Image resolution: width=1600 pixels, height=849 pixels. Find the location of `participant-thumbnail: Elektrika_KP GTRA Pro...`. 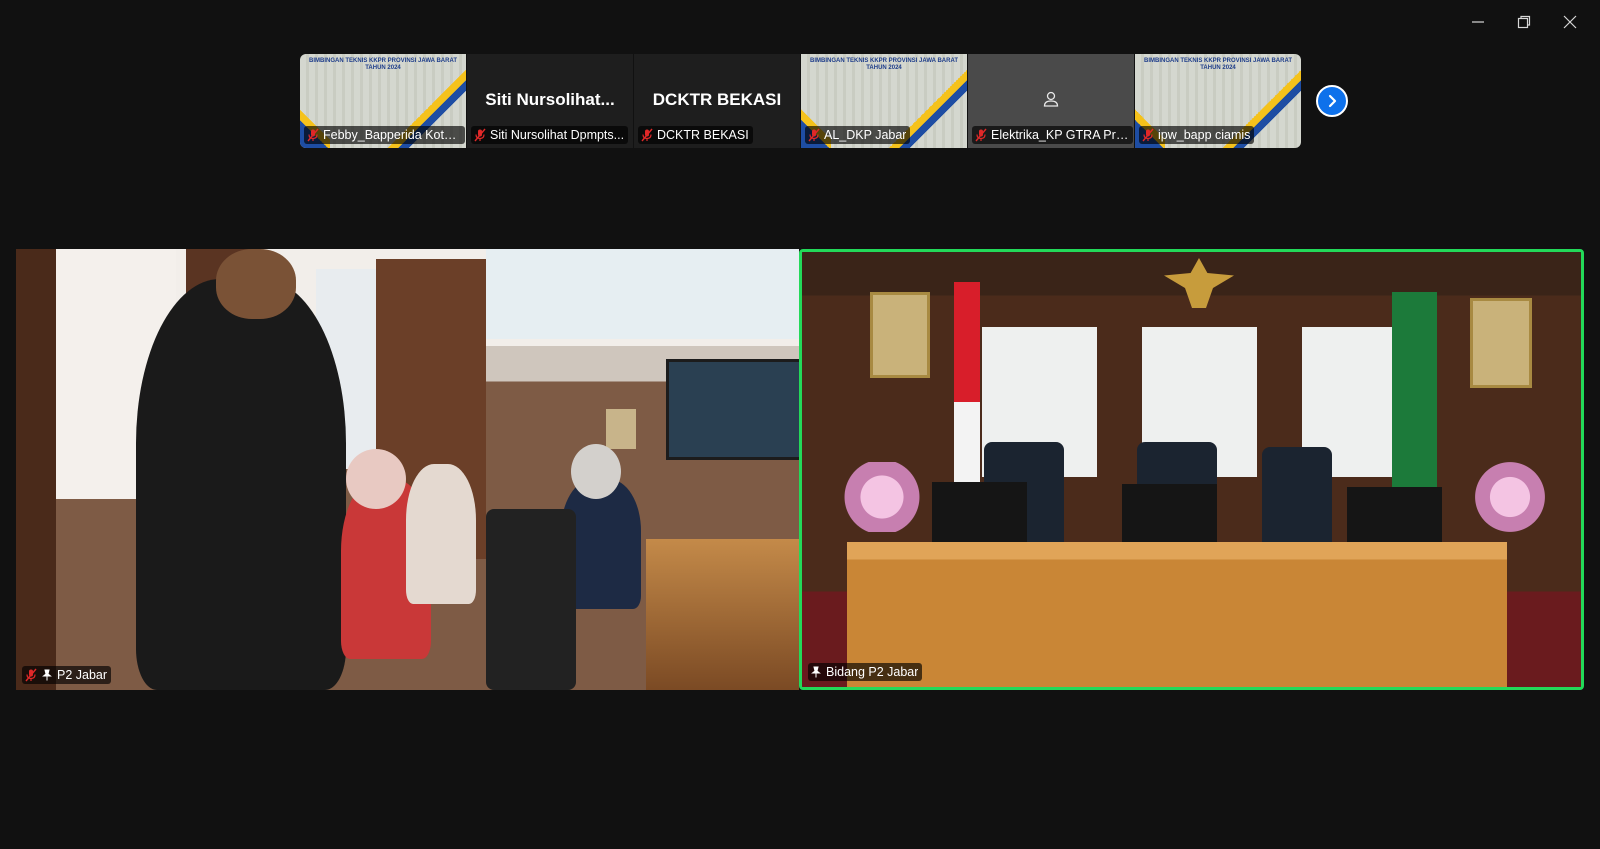

participant-thumbnail: Elektrika_KP GTRA Pro... is located at coordinates (1051, 101).